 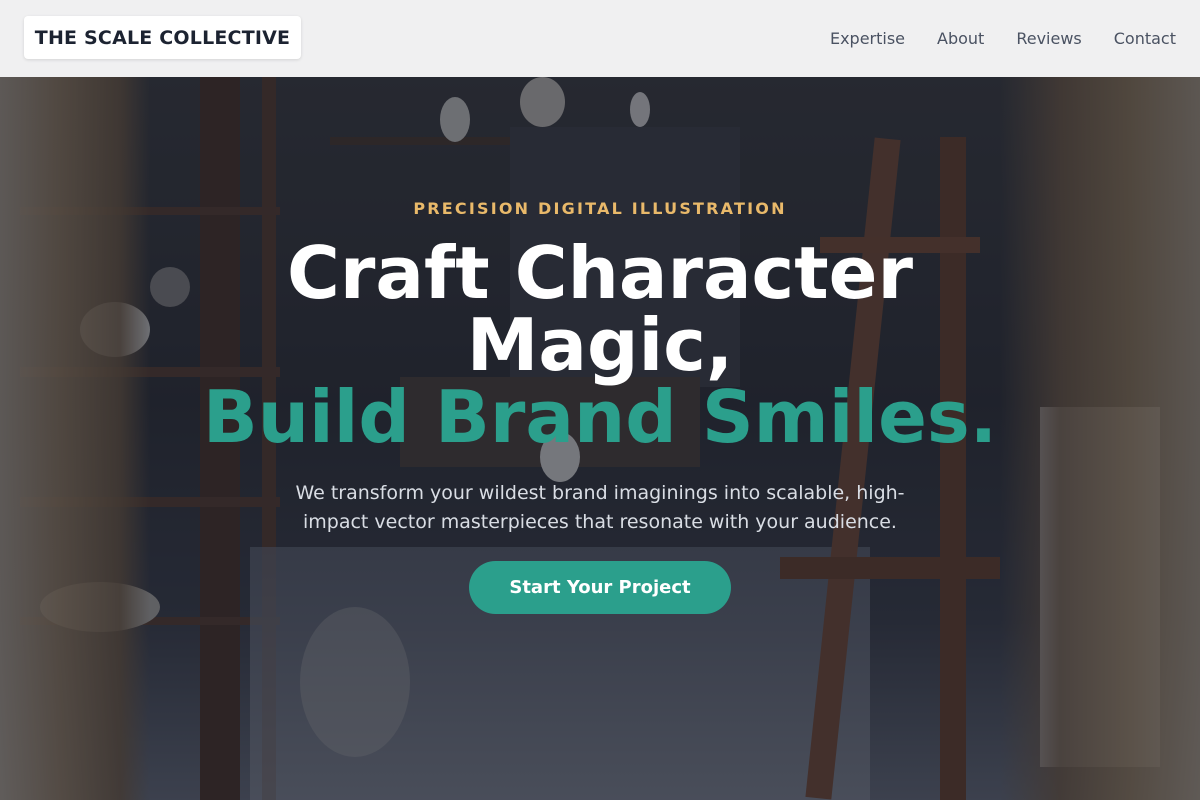 What do you see at coordinates (162, 37) in the screenshot?
I see `brand-logo: THE SCALE COLLECTIVE` at bounding box center [162, 37].